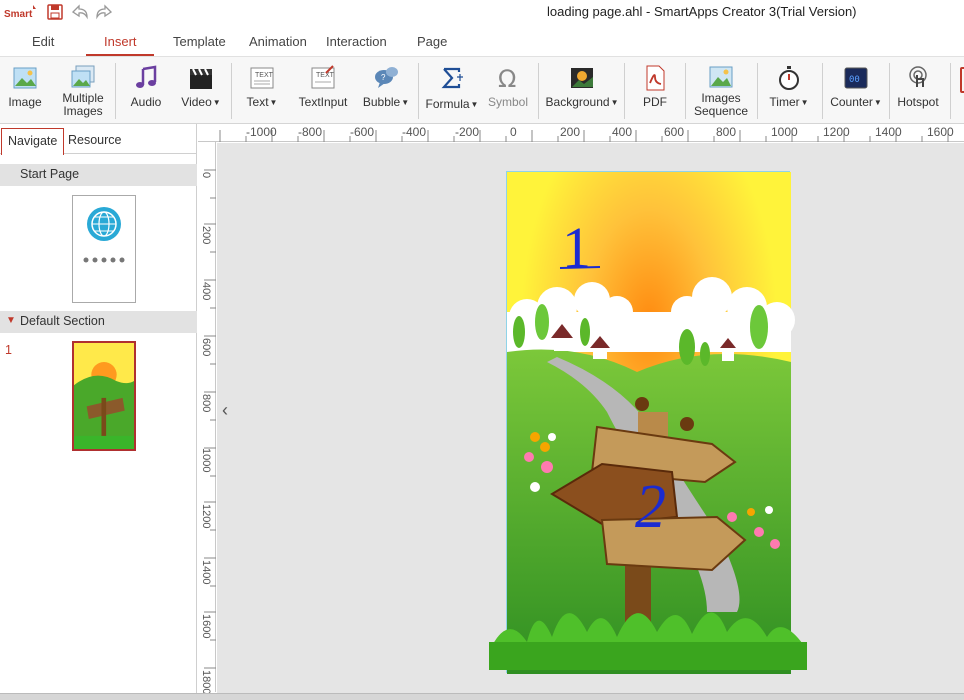  I want to click on pdf-file-icon, so click(655, 78).